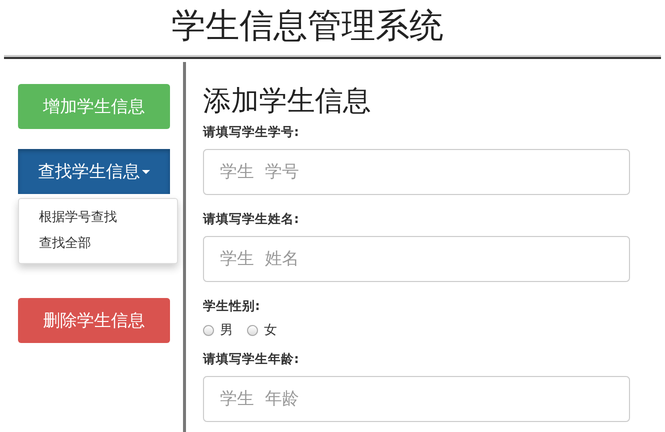  I want to click on caret-icon, so click(146, 172).